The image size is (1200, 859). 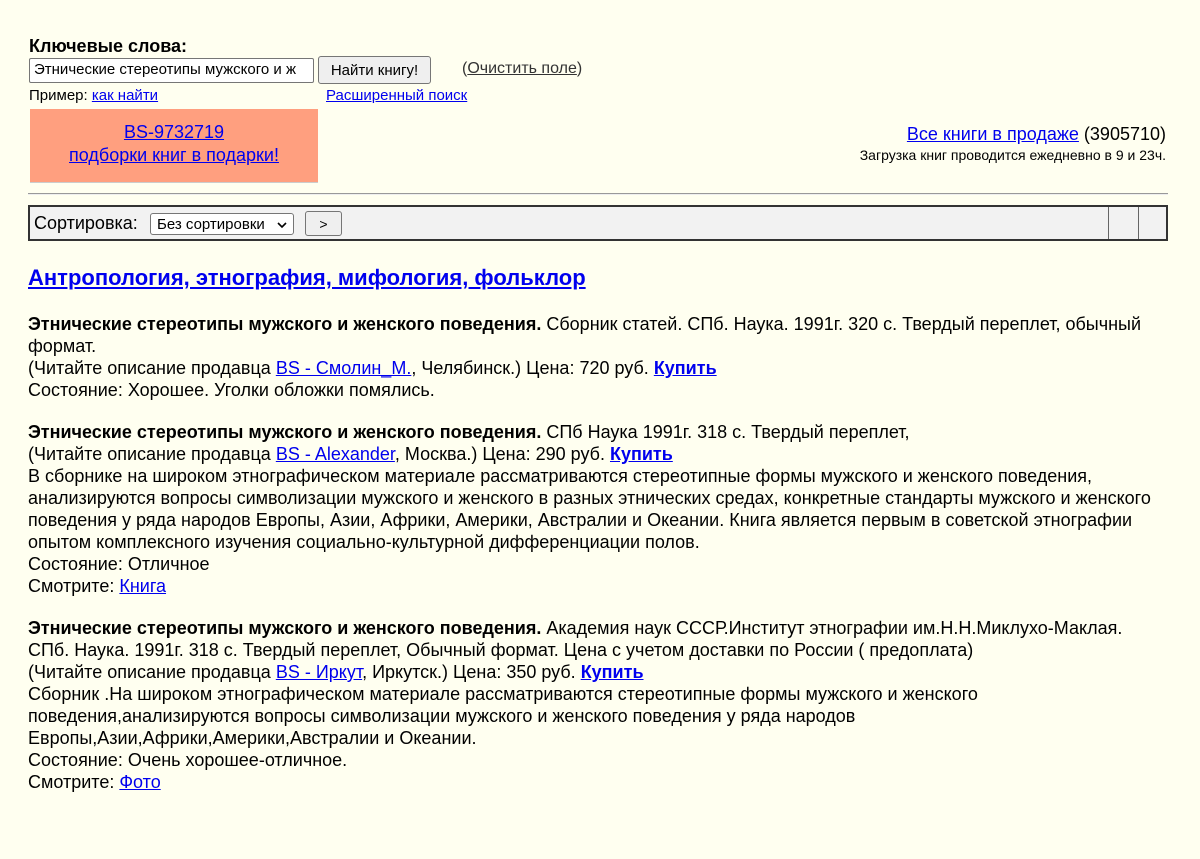 What do you see at coordinates (119, 564) in the screenshot?
I see `listing-state: Состояние: Отличное` at bounding box center [119, 564].